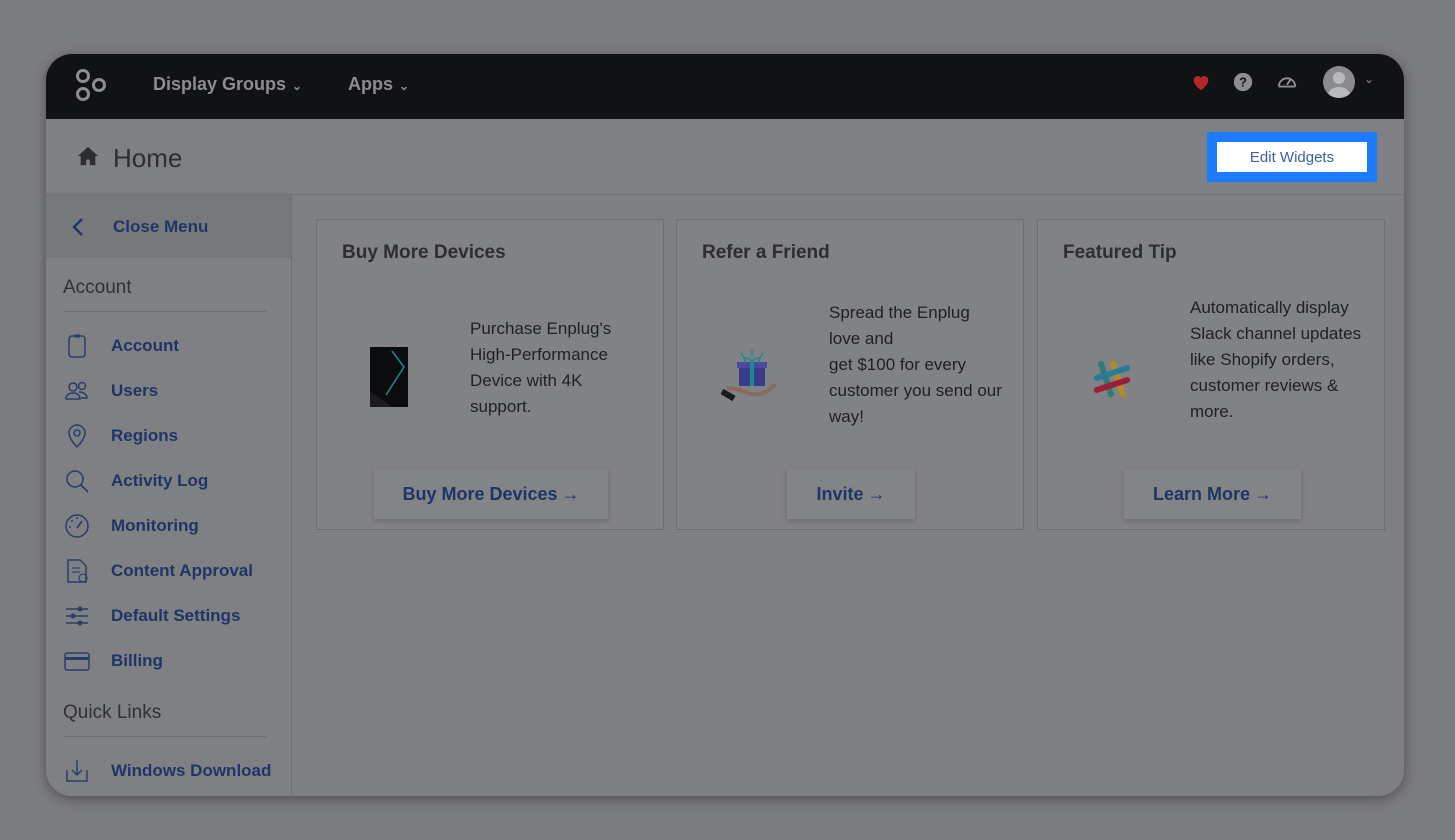 The image size is (1455, 840). I want to click on top-navigation: Display Groups ⌄ Apps ⌄ ? ⌄, so click(725, 86).